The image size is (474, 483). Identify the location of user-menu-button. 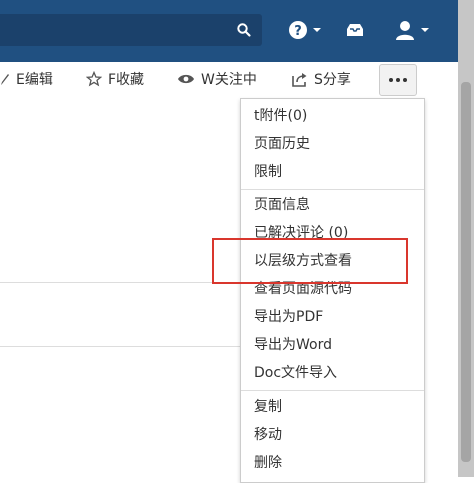
(411, 30).